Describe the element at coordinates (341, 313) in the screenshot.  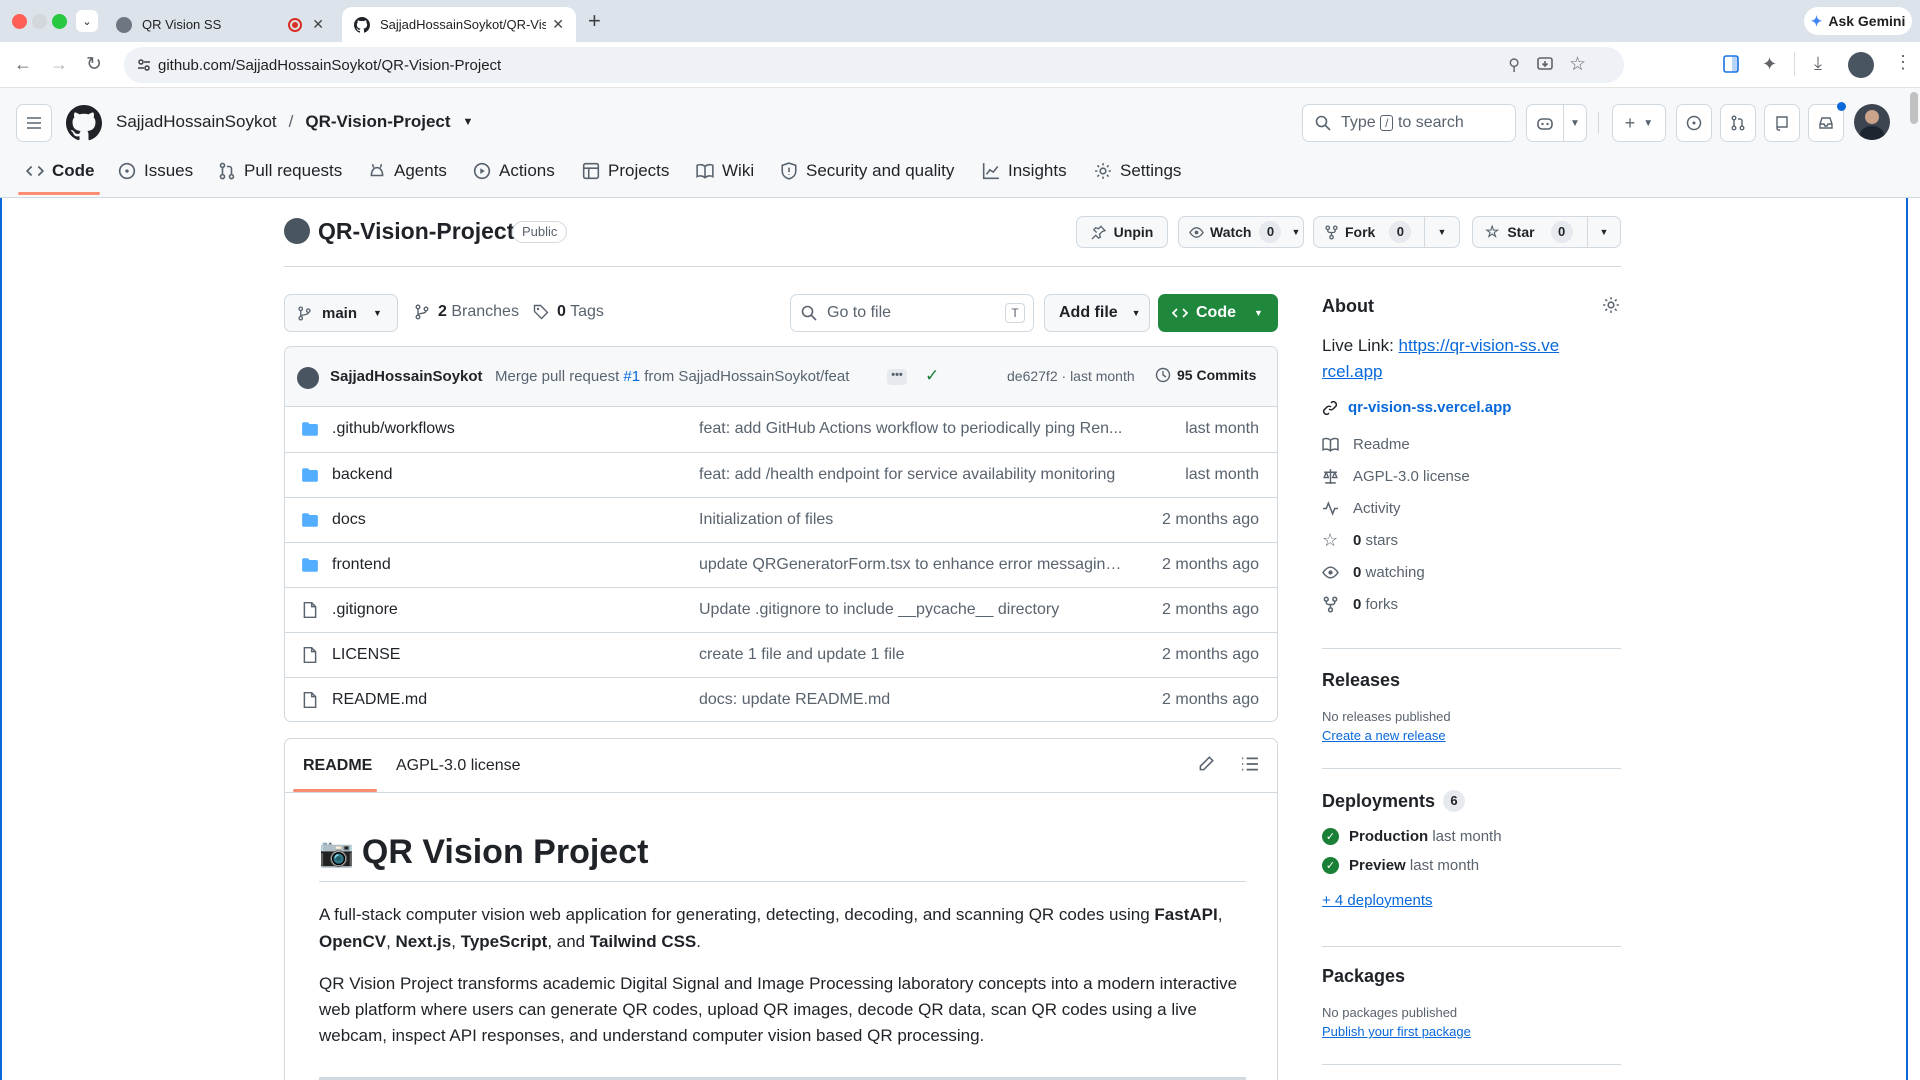
I see `branch-selector: main ▼` at that location.